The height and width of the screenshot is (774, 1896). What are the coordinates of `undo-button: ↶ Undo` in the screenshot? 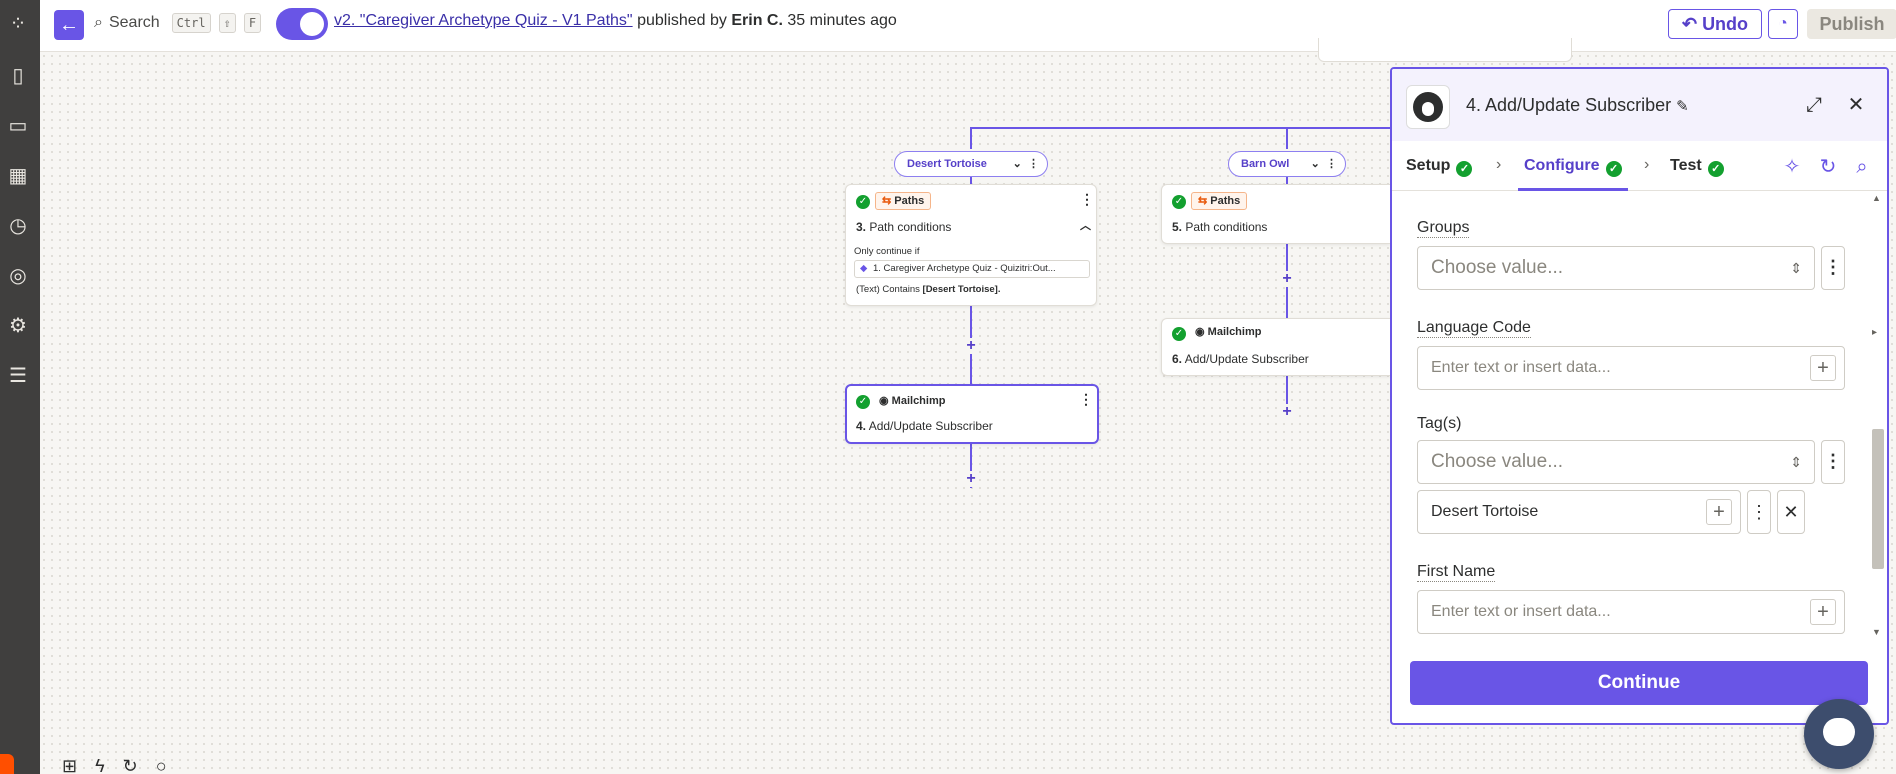 It's located at (1715, 24).